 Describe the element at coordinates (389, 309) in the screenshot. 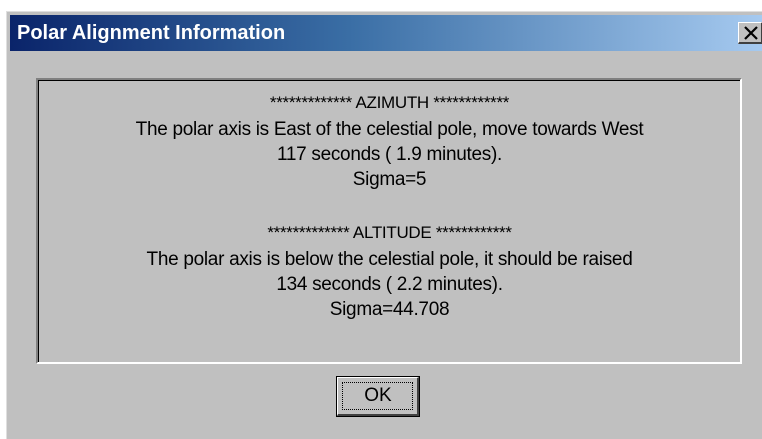

I see `altitude-sigma: Sigma=44.708` at that location.